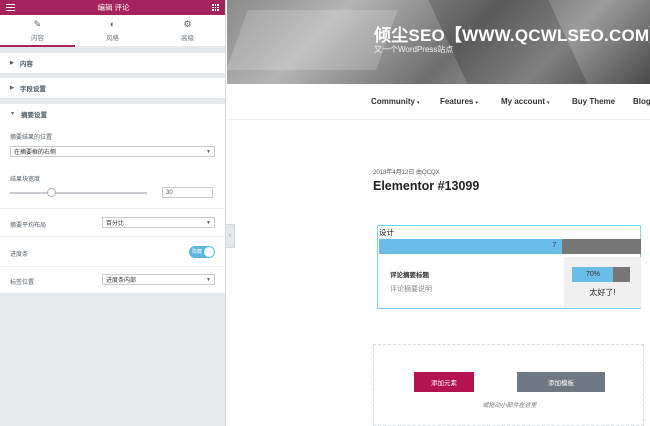  I want to click on collapse-panel-button: ‹, so click(230, 236).